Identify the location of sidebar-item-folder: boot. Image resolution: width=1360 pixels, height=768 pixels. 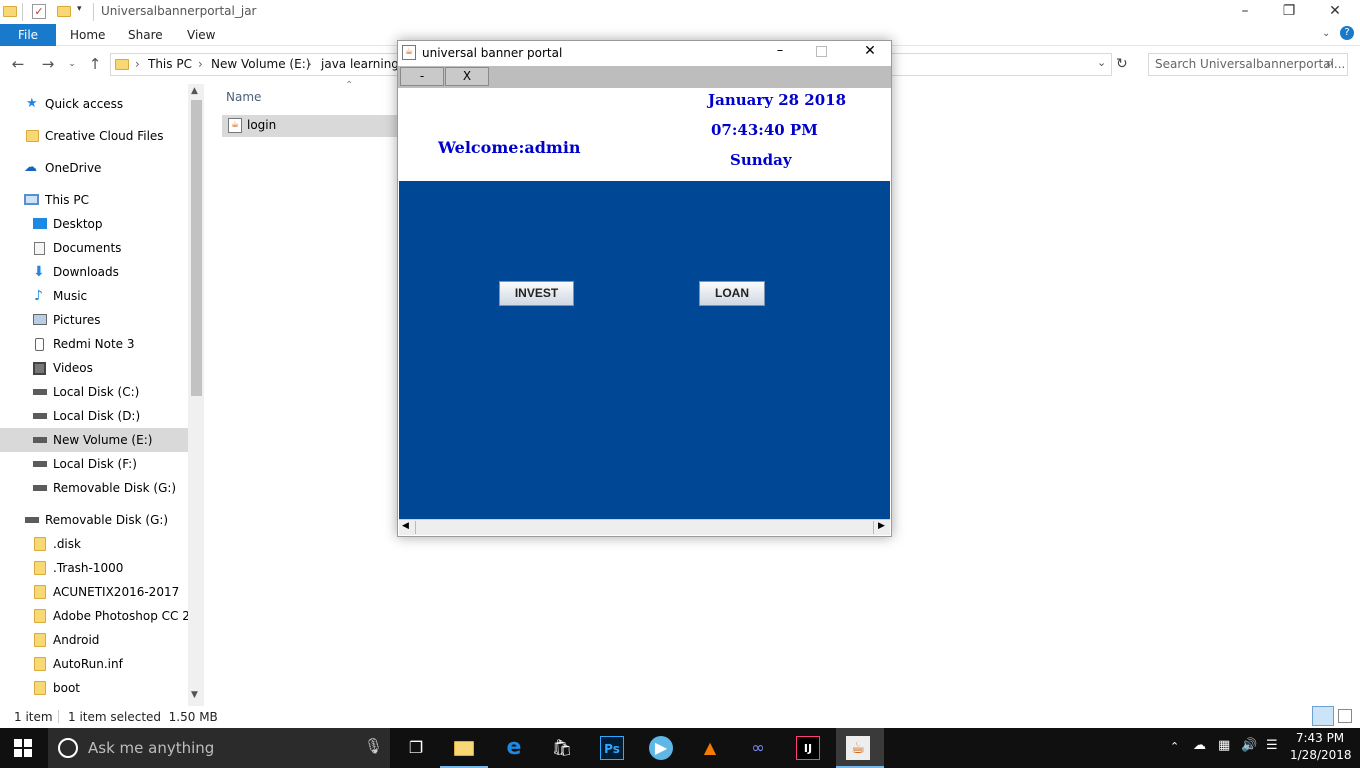
(94, 688).